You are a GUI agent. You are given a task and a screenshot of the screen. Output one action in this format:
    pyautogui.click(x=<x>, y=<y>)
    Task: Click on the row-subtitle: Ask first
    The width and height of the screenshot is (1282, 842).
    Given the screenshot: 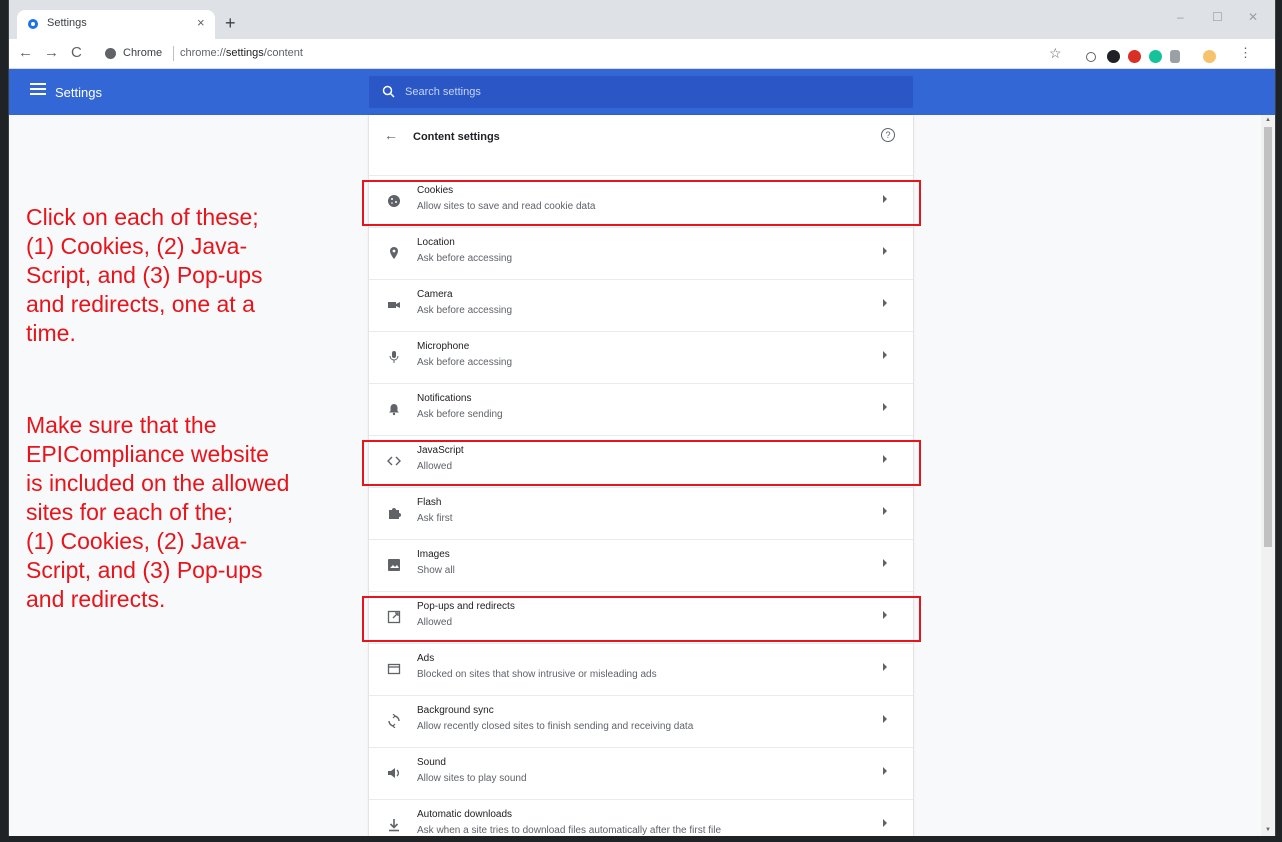 What is the action you would take?
    pyautogui.click(x=435, y=518)
    